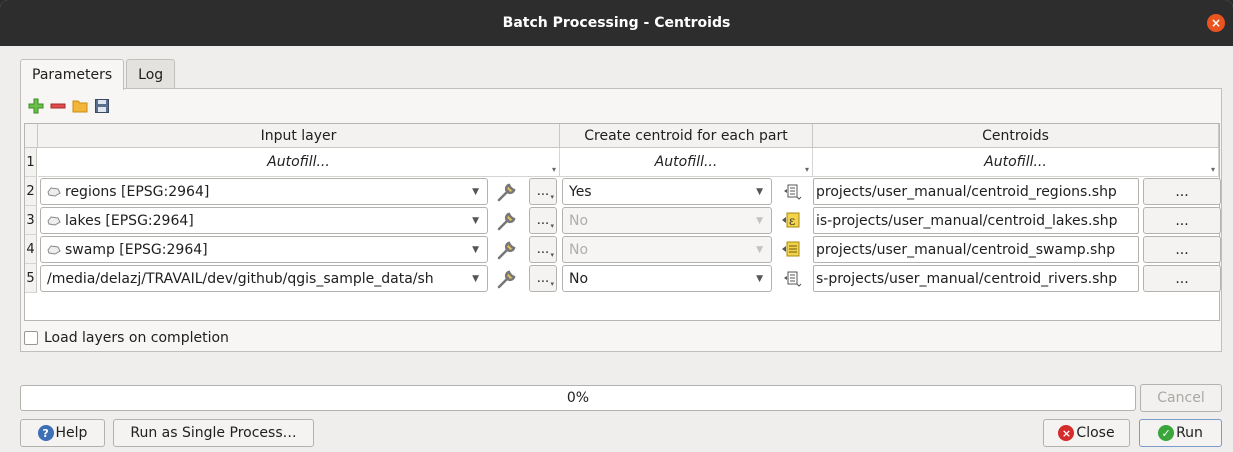 The image size is (1233, 452). What do you see at coordinates (71, 433) in the screenshot?
I see `help-label: Help` at bounding box center [71, 433].